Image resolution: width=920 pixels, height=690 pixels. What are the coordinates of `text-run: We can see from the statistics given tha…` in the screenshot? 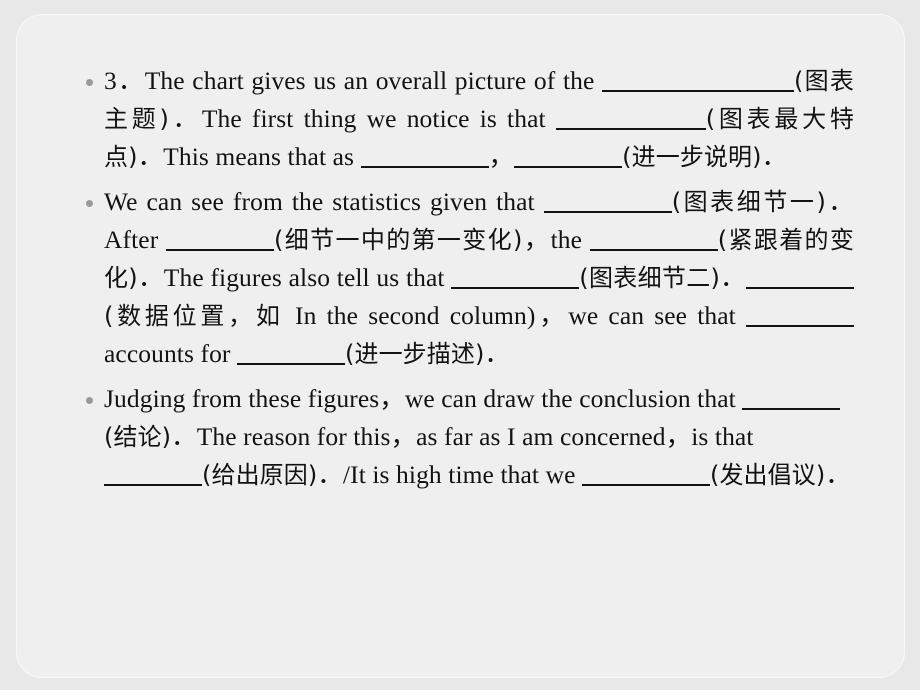 It's located at (324, 201).